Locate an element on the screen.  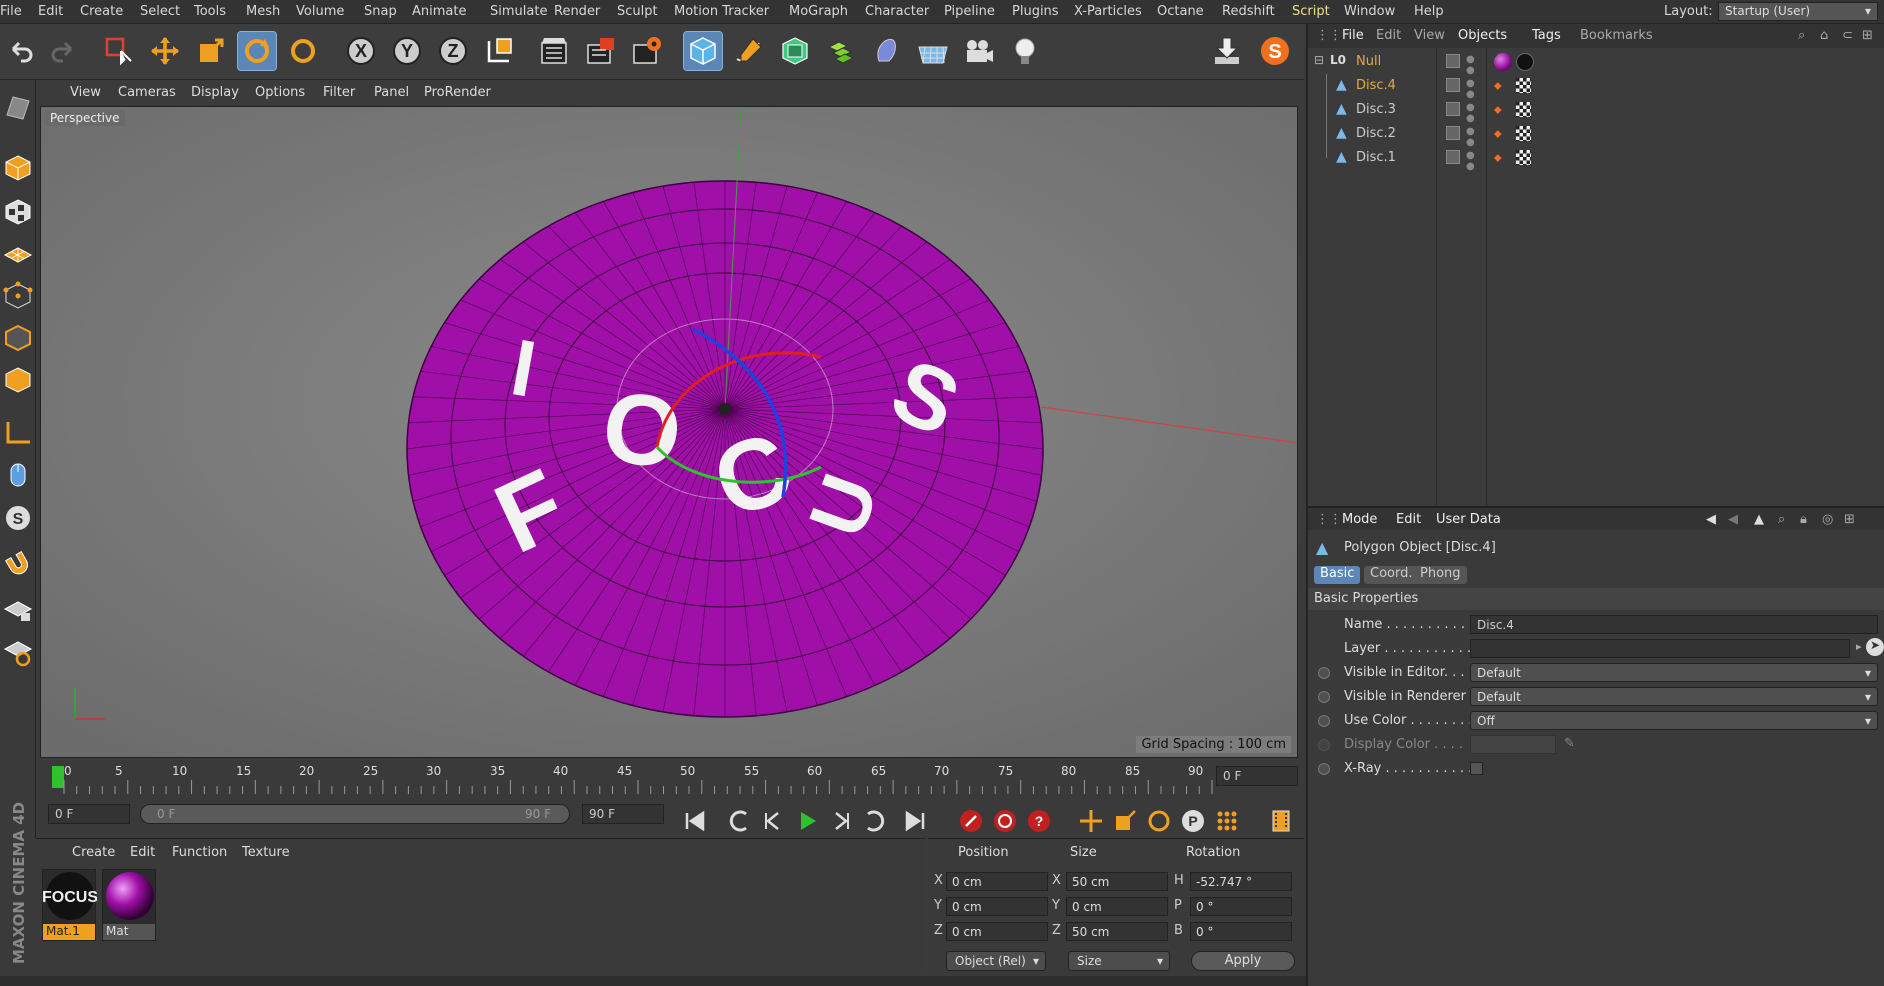
visible-in-renderer-select: Default ▾ is located at coordinates (1674, 696).